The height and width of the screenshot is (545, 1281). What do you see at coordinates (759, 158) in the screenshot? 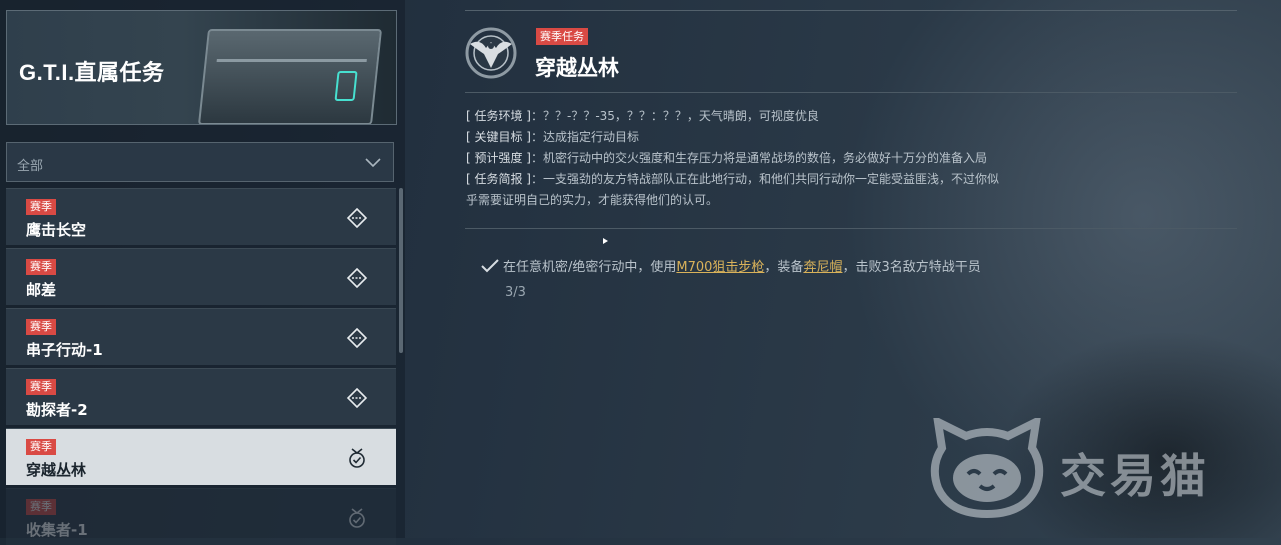
I see `info-value: ：机密行动中的交火强度和生存压力将是通常战场的数倍，务必做好十万分的准备入局` at bounding box center [759, 158].